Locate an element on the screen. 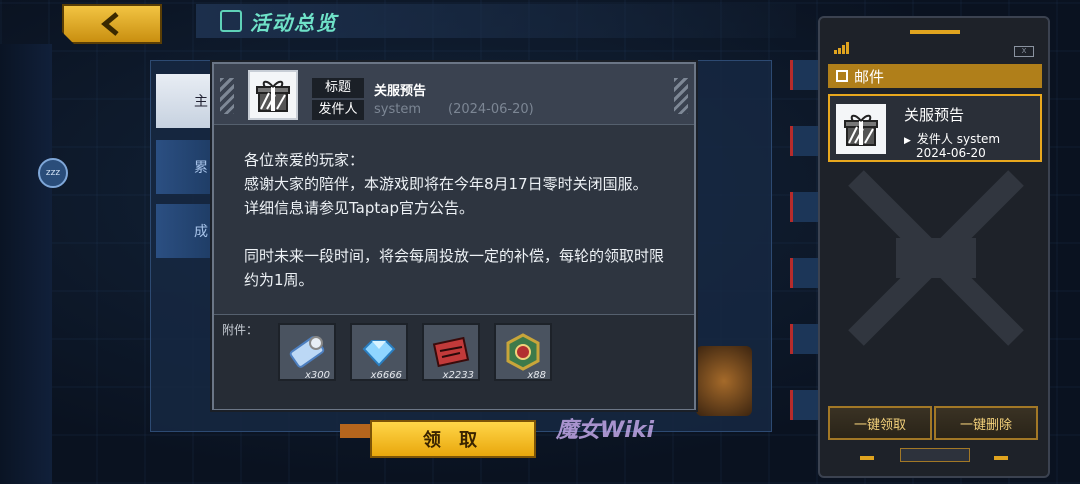  attachment-item: x6666 is located at coordinates (379, 352).